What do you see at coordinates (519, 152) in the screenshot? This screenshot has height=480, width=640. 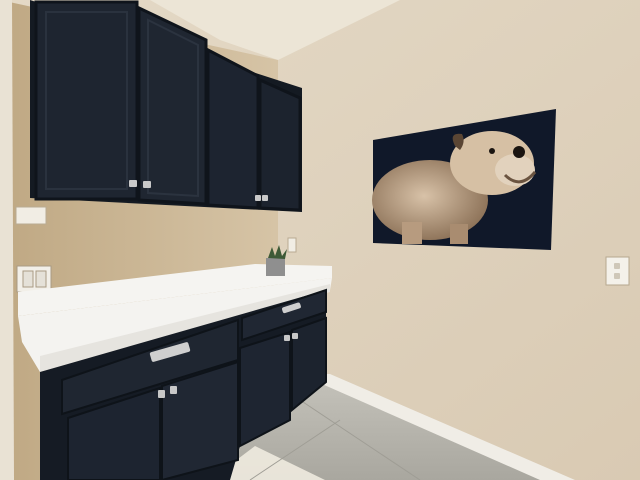 I see `bulldog-nose` at bounding box center [519, 152].